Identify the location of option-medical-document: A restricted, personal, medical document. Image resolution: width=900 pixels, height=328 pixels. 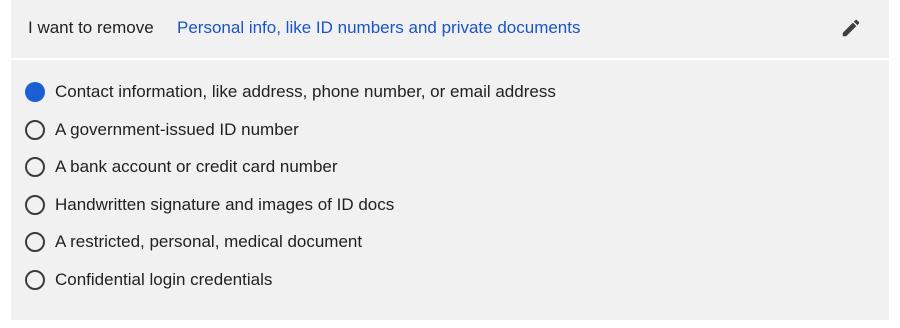
(335, 242).